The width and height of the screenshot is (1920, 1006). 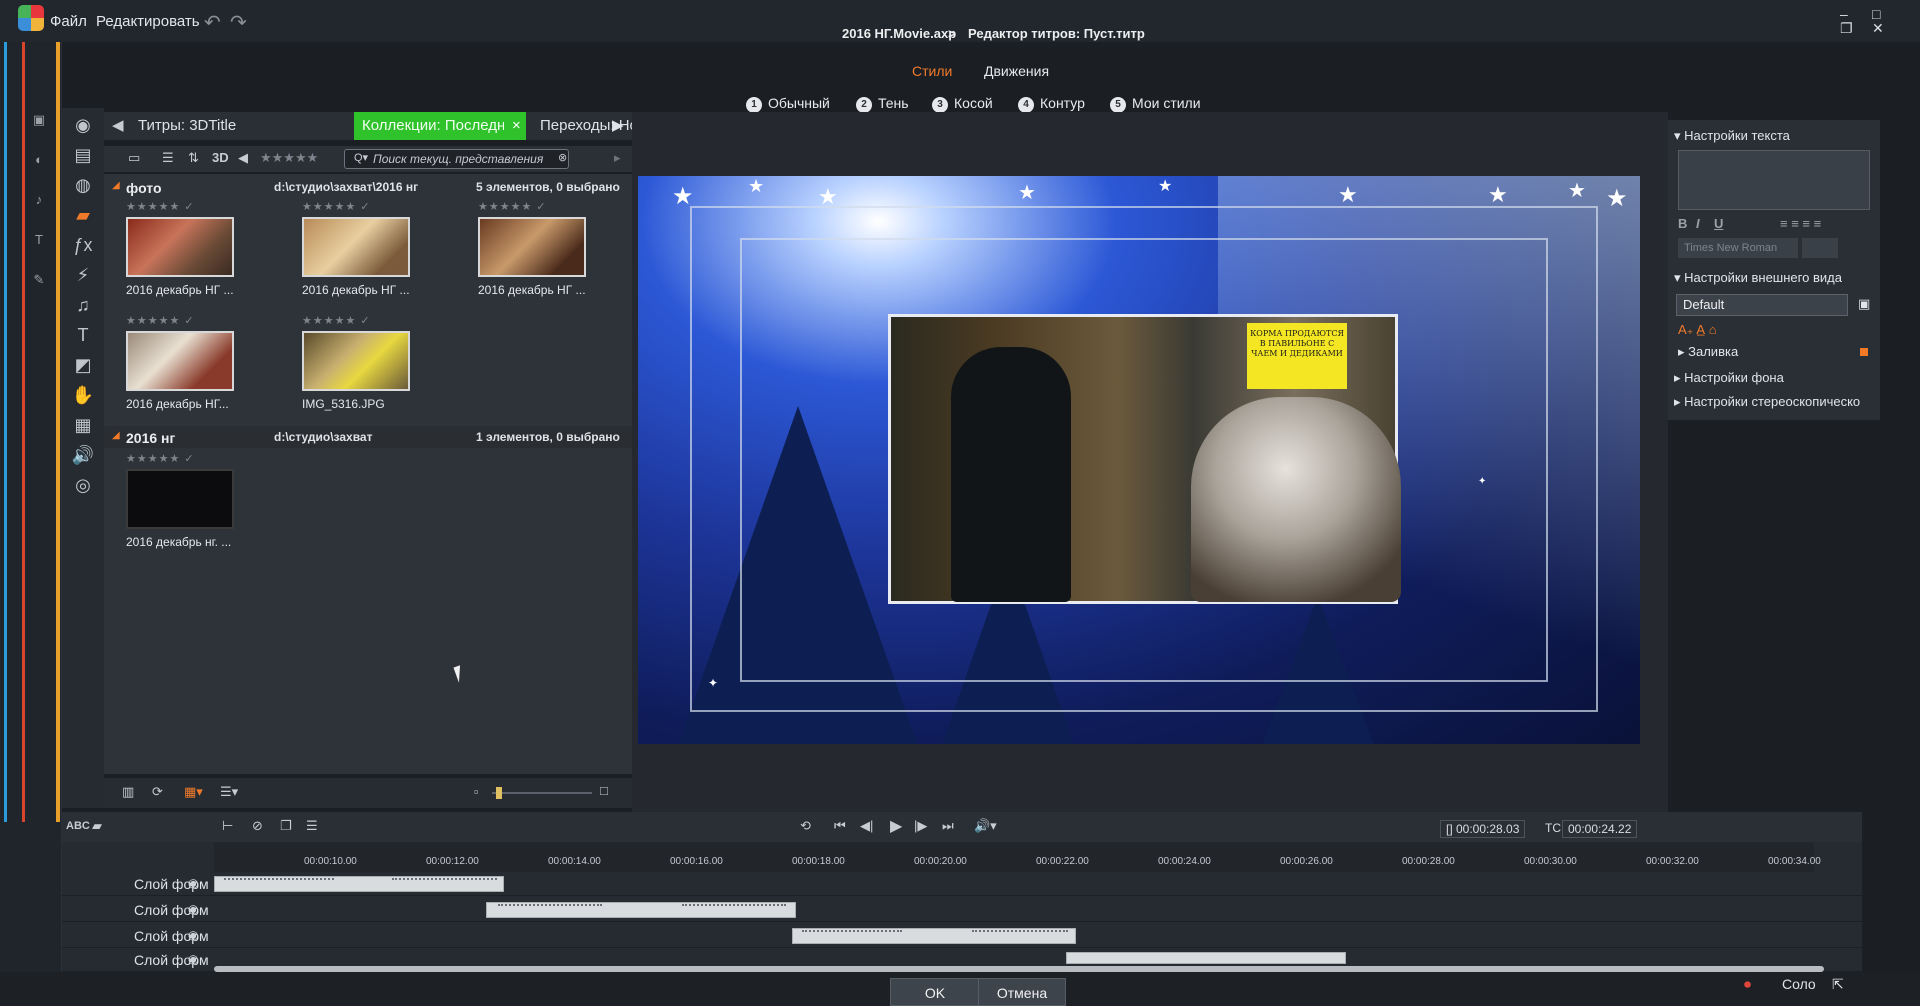 I want to click on appearance-settings-header: ▾ Настройки внешнего вида, so click(x=1758, y=278).